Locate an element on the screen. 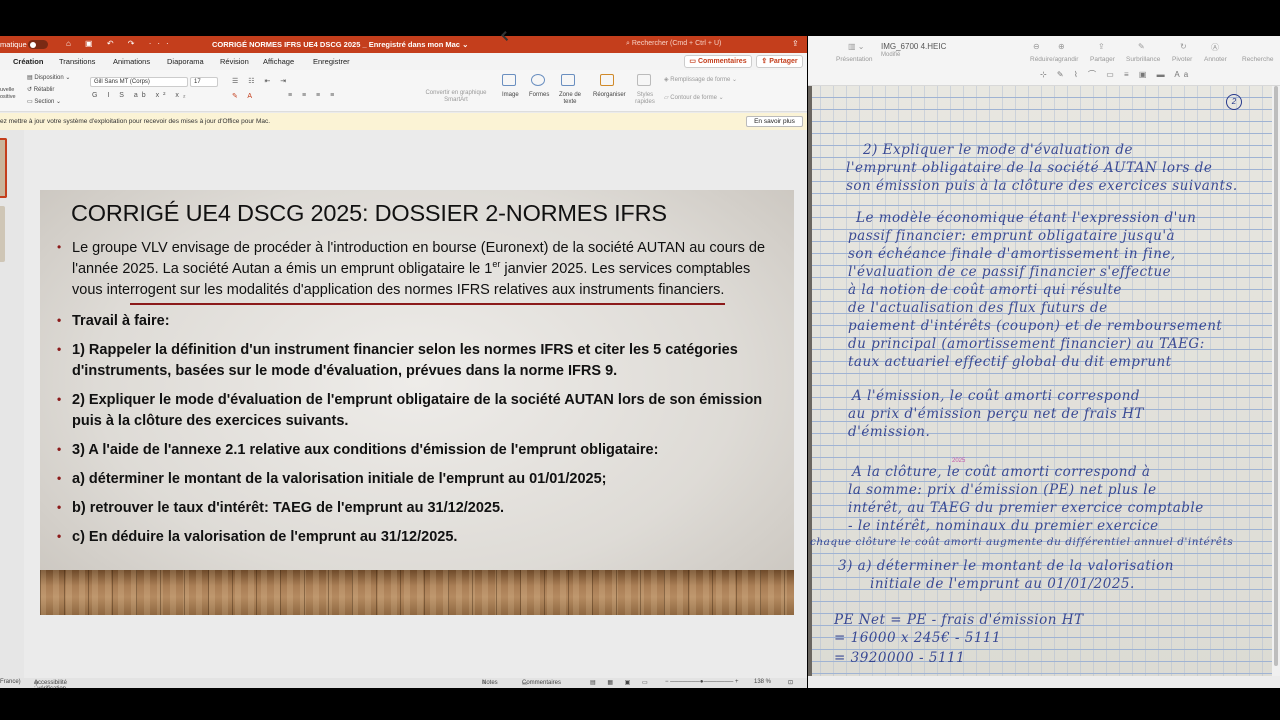  handwritten-line: d'émission. is located at coordinates (889, 432).